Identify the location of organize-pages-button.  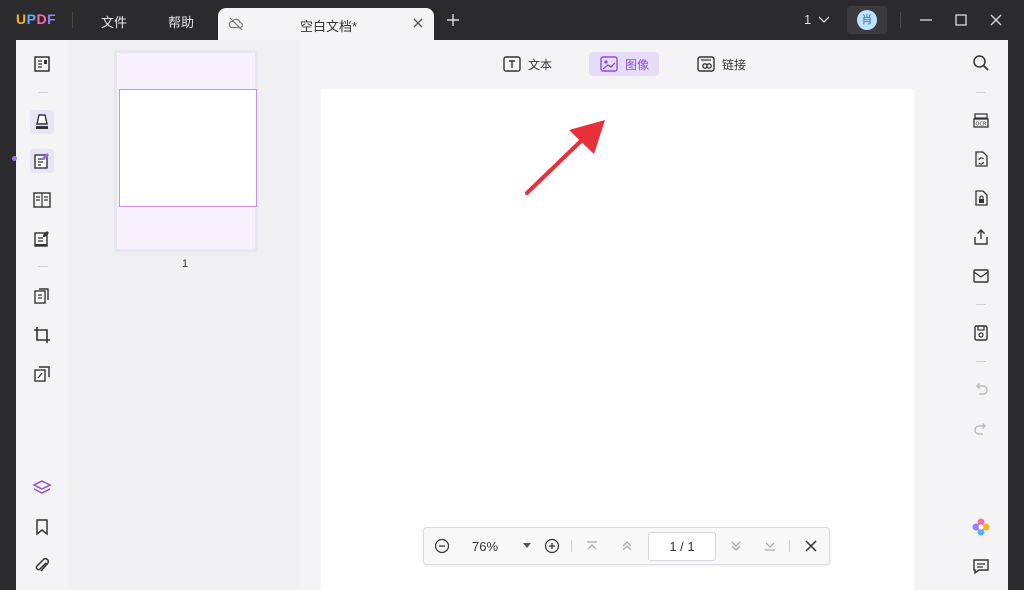
(42, 296).